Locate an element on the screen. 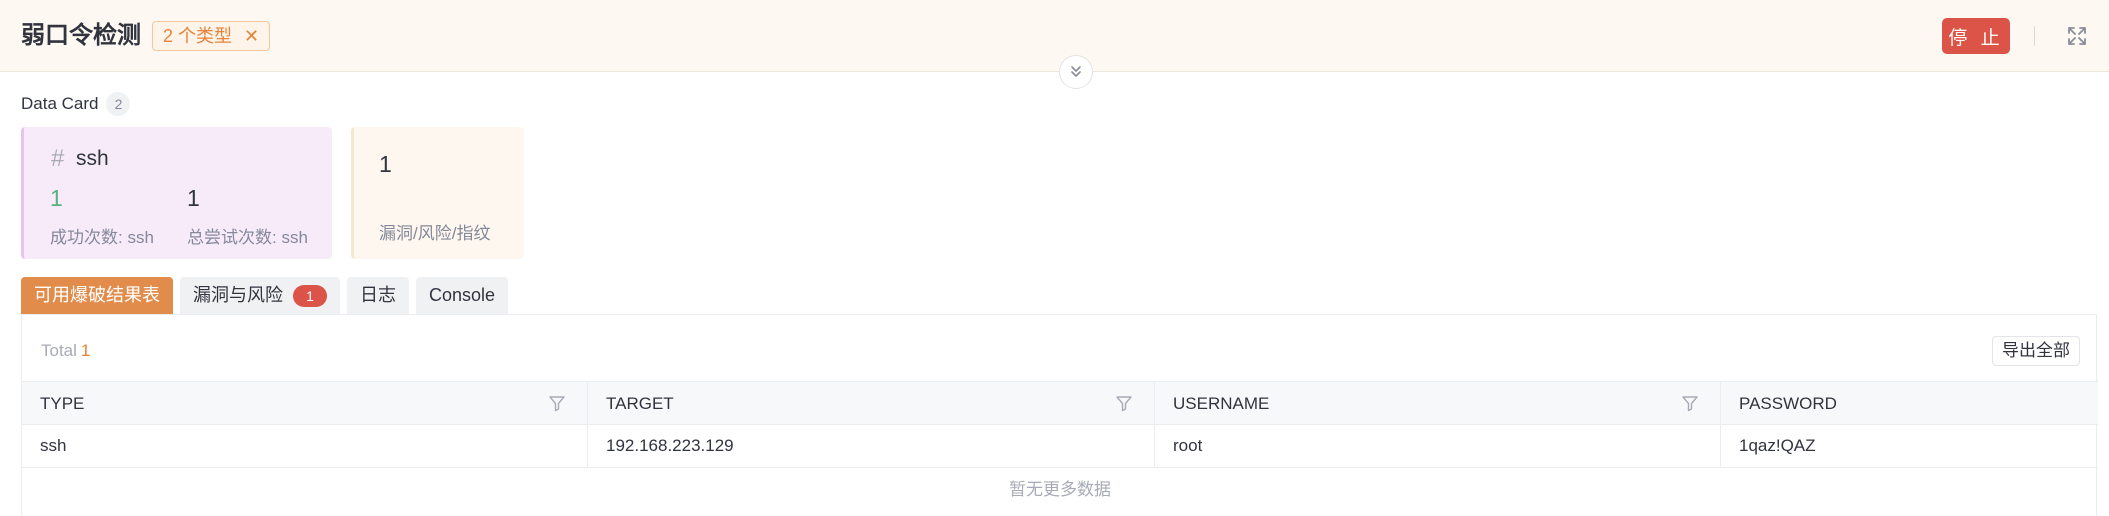  column-header-username: USERNAME is located at coordinates (1438, 403).